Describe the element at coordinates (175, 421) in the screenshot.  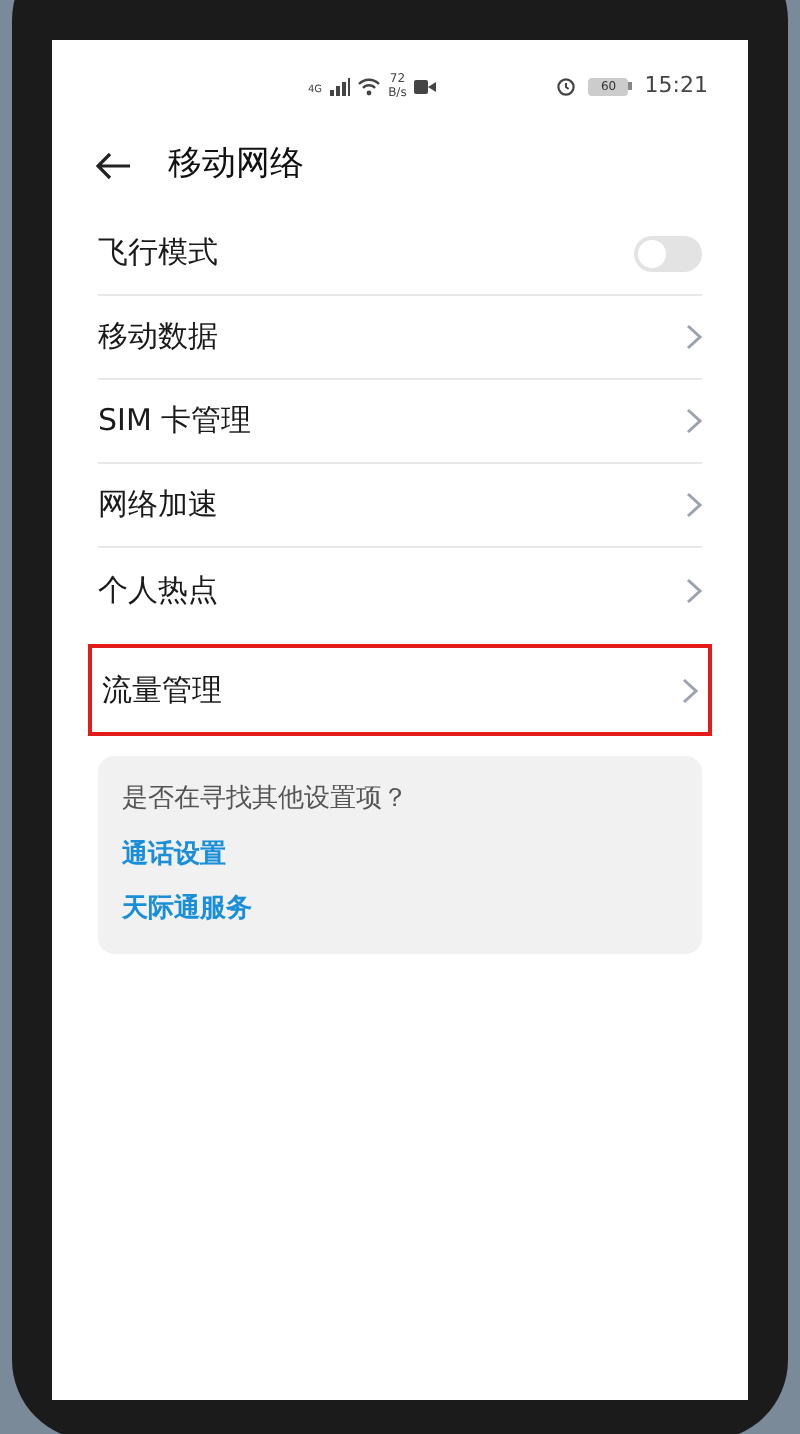
I see `setting-label: SIM 卡管理` at that location.